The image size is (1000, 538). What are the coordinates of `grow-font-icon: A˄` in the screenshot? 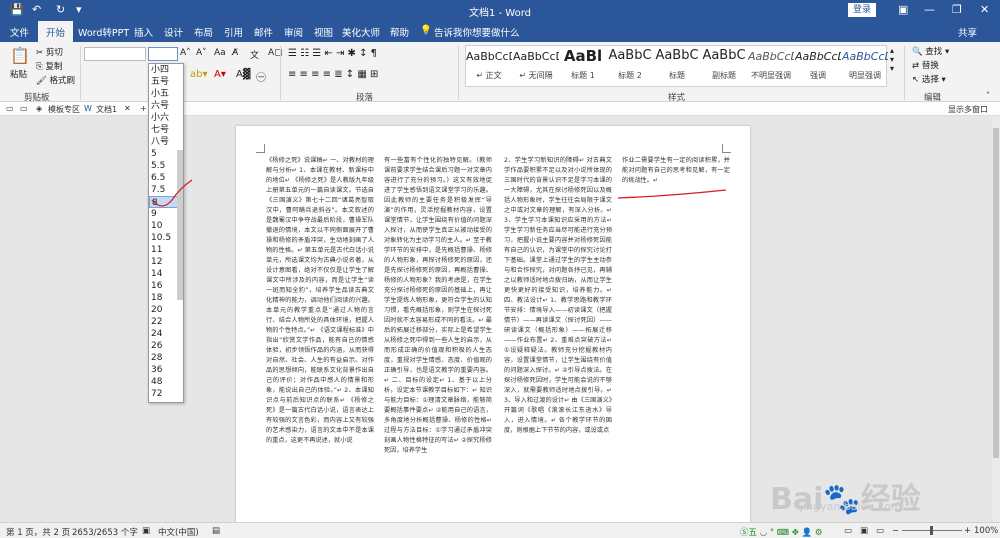 It's located at (185, 53).